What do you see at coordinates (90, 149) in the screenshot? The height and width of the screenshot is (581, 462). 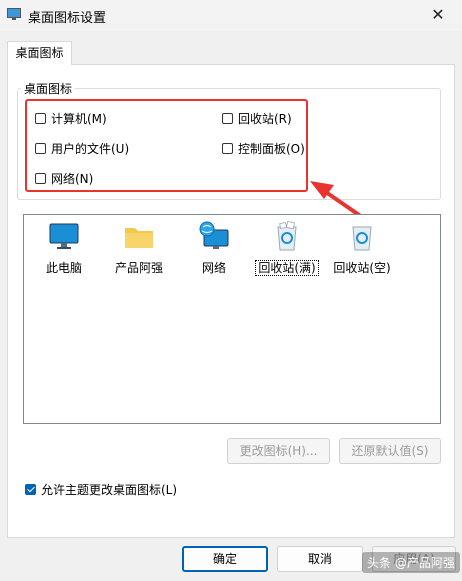 I see `checkbox-label: 用户的文件(U)` at bounding box center [90, 149].